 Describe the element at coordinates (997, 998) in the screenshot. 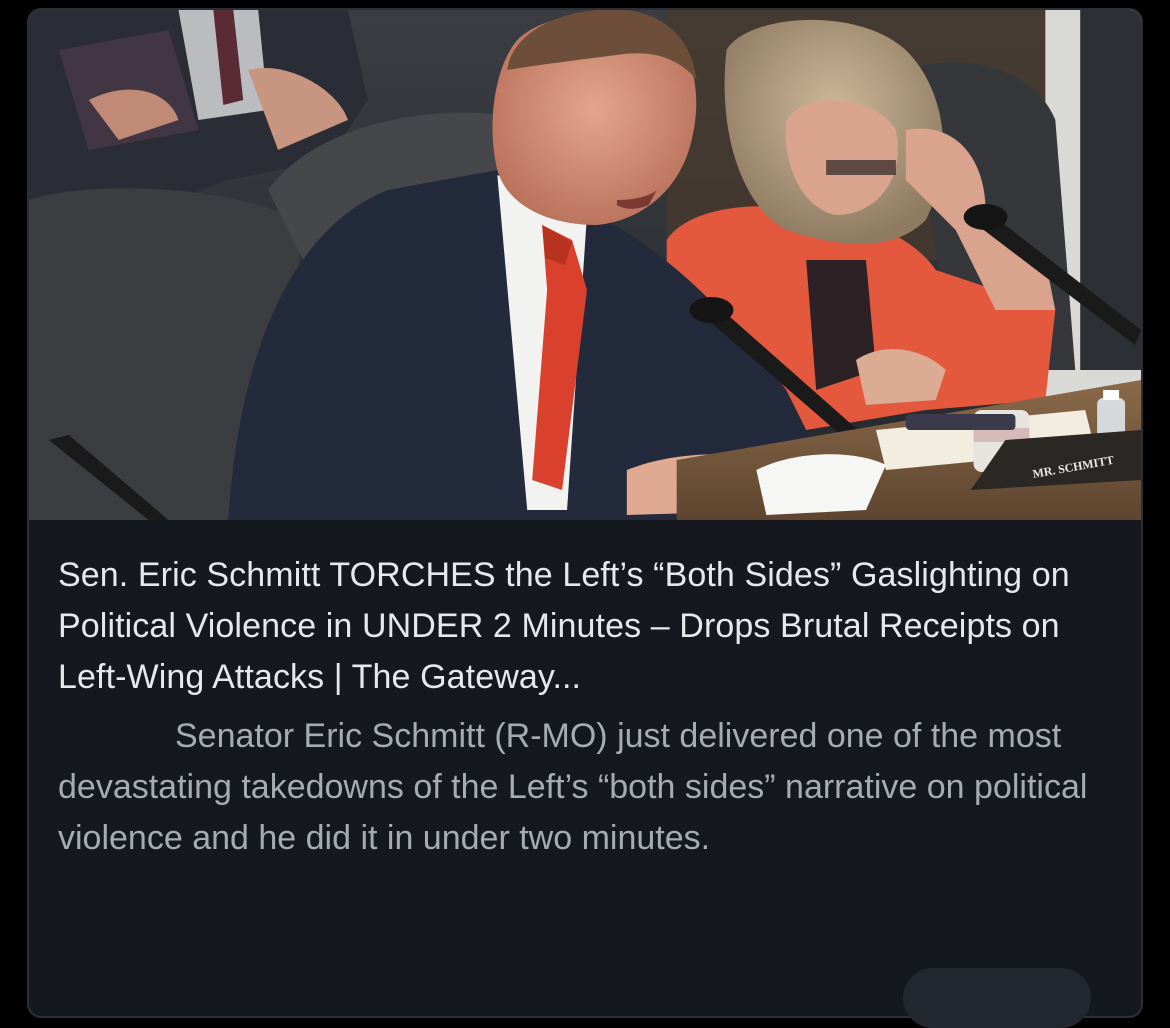

I see `card-action-pill` at that location.